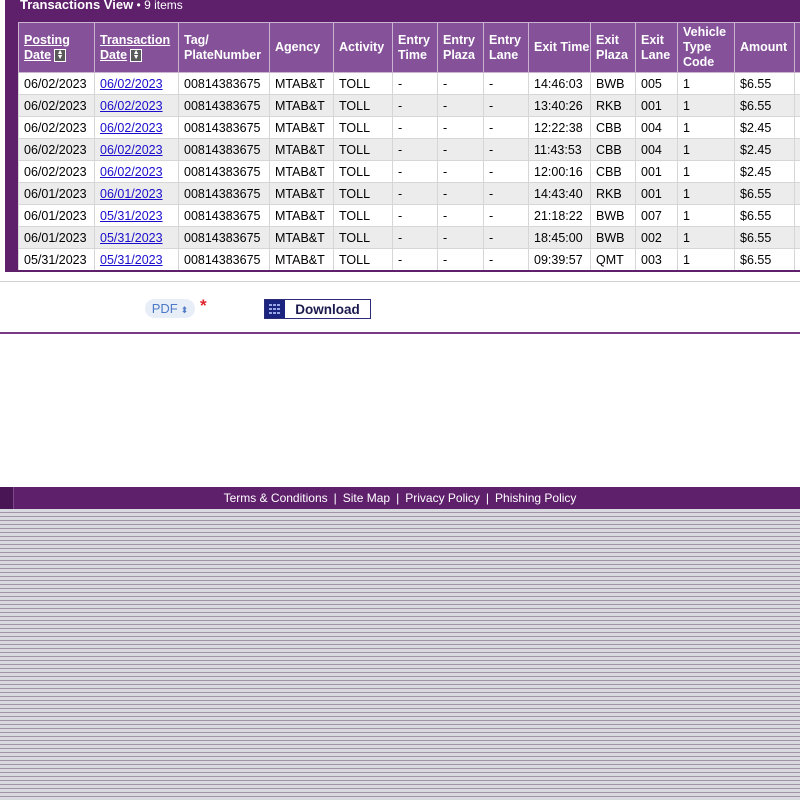 This screenshot has height=800, width=800. Describe the element at coordinates (275, 309) in the screenshot. I see `download-grid-icon` at that location.